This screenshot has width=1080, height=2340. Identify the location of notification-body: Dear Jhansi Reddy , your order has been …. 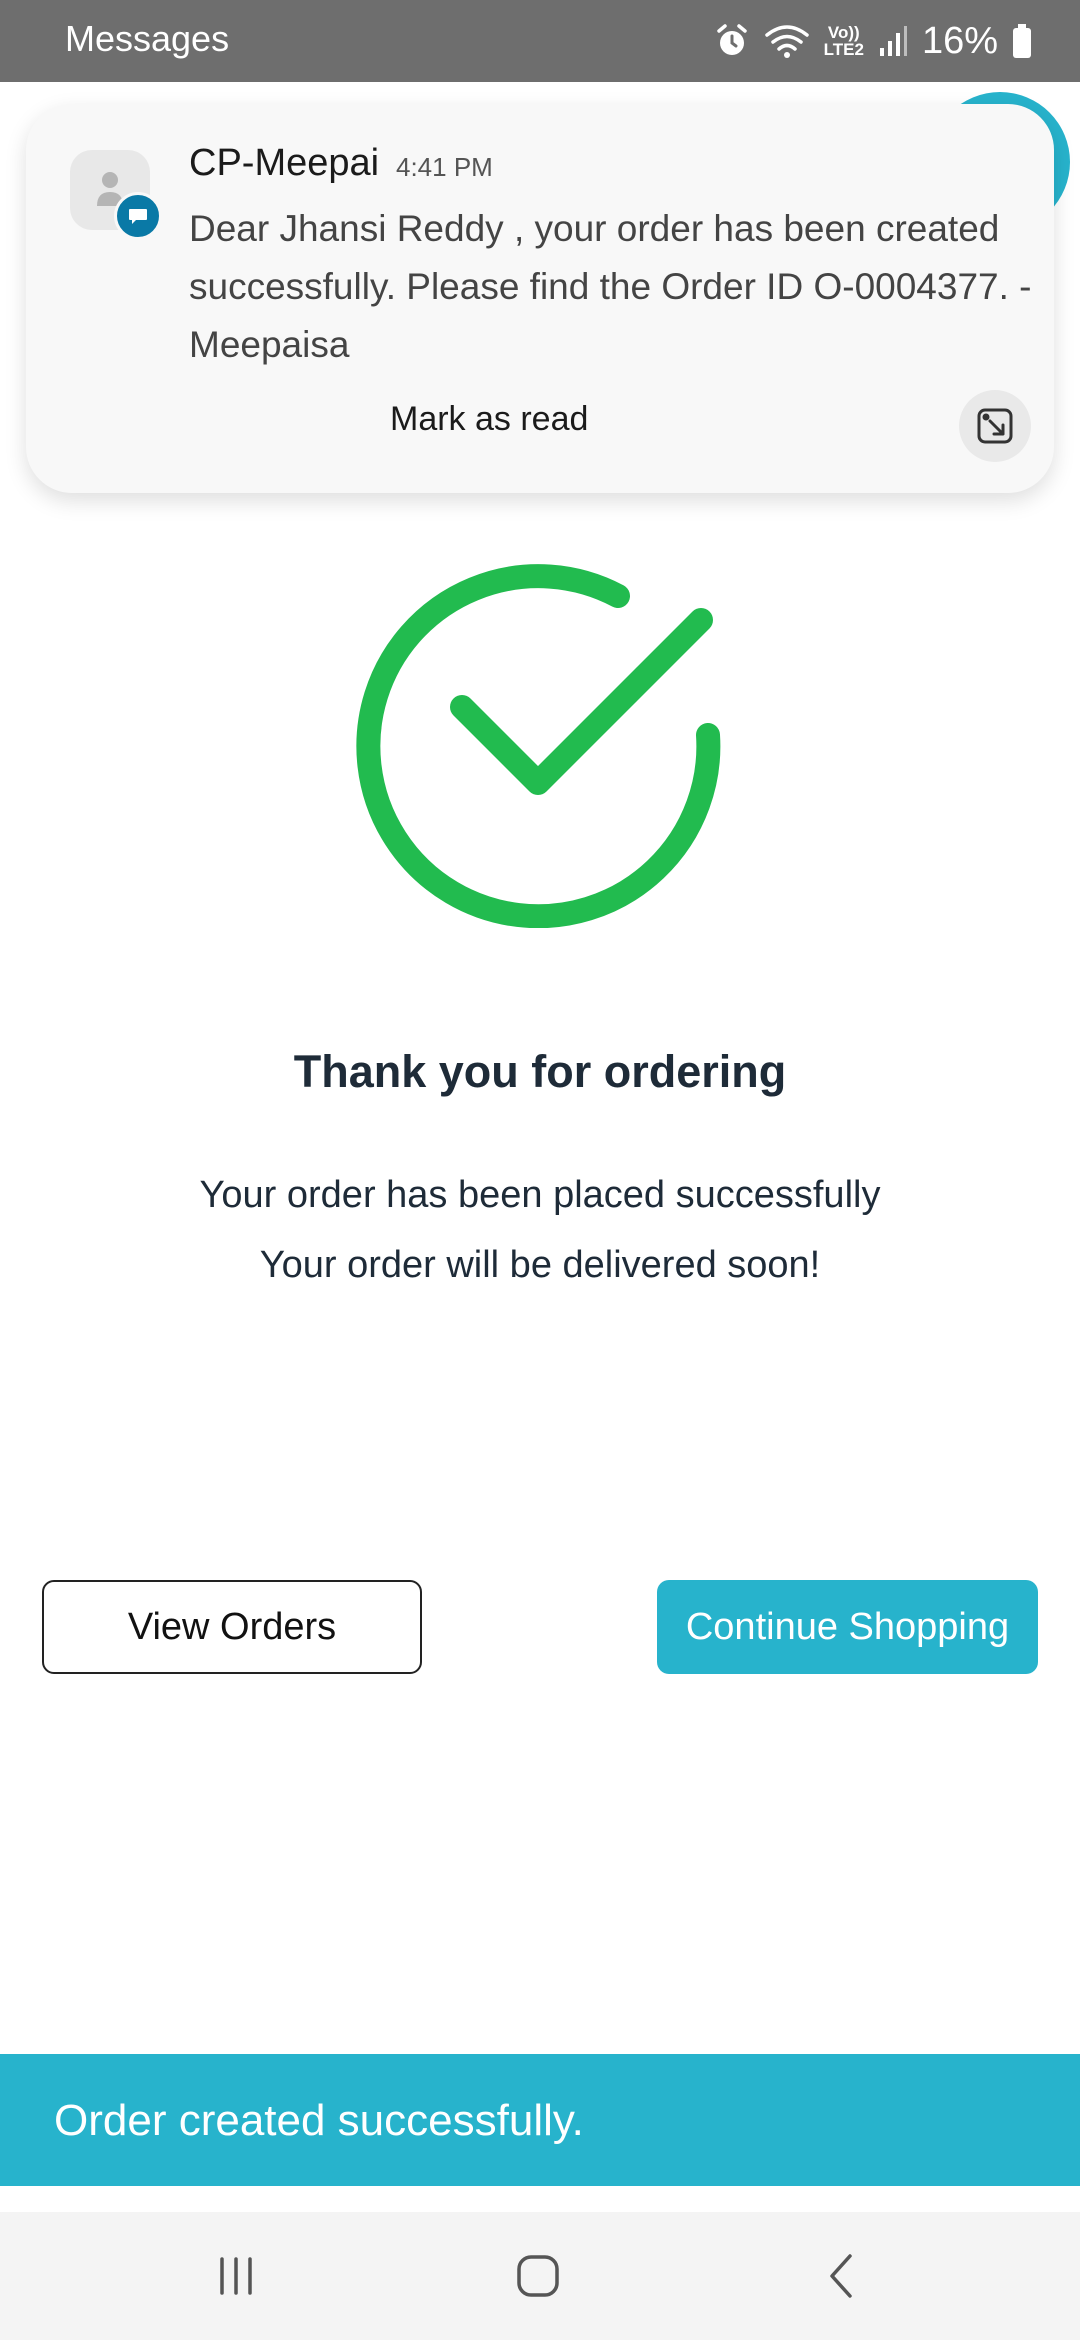
(610, 286).